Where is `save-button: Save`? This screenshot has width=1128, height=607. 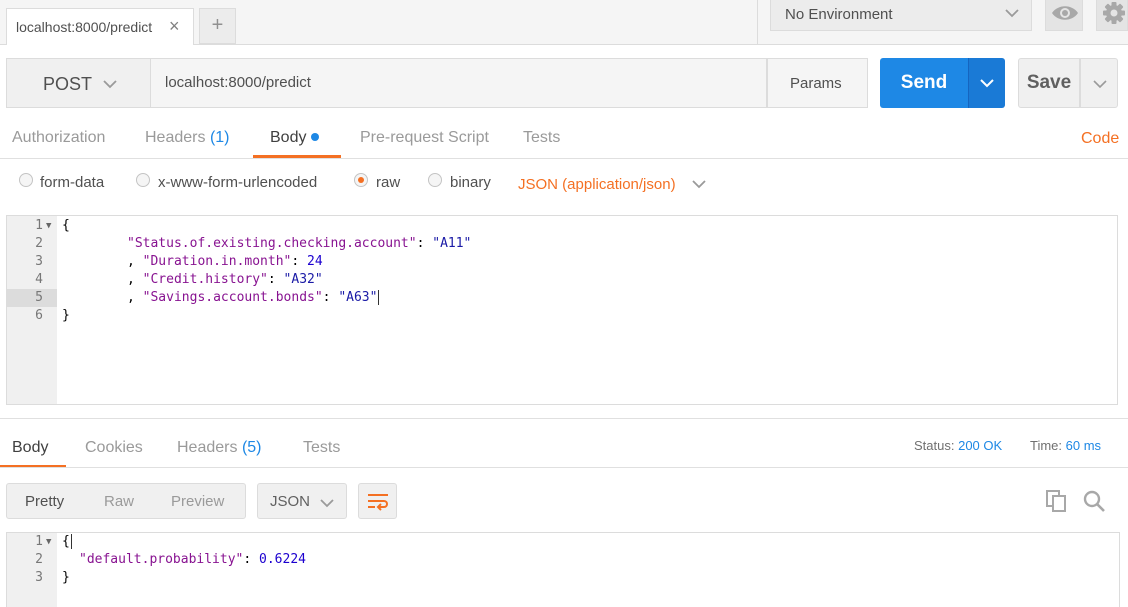 save-button: Save is located at coordinates (1049, 83).